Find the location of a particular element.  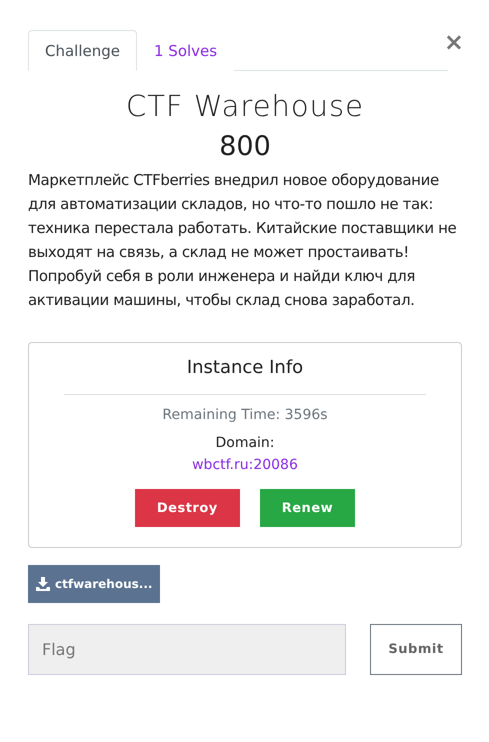

destroy-button: Destroy is located at coordinates (187, 508).